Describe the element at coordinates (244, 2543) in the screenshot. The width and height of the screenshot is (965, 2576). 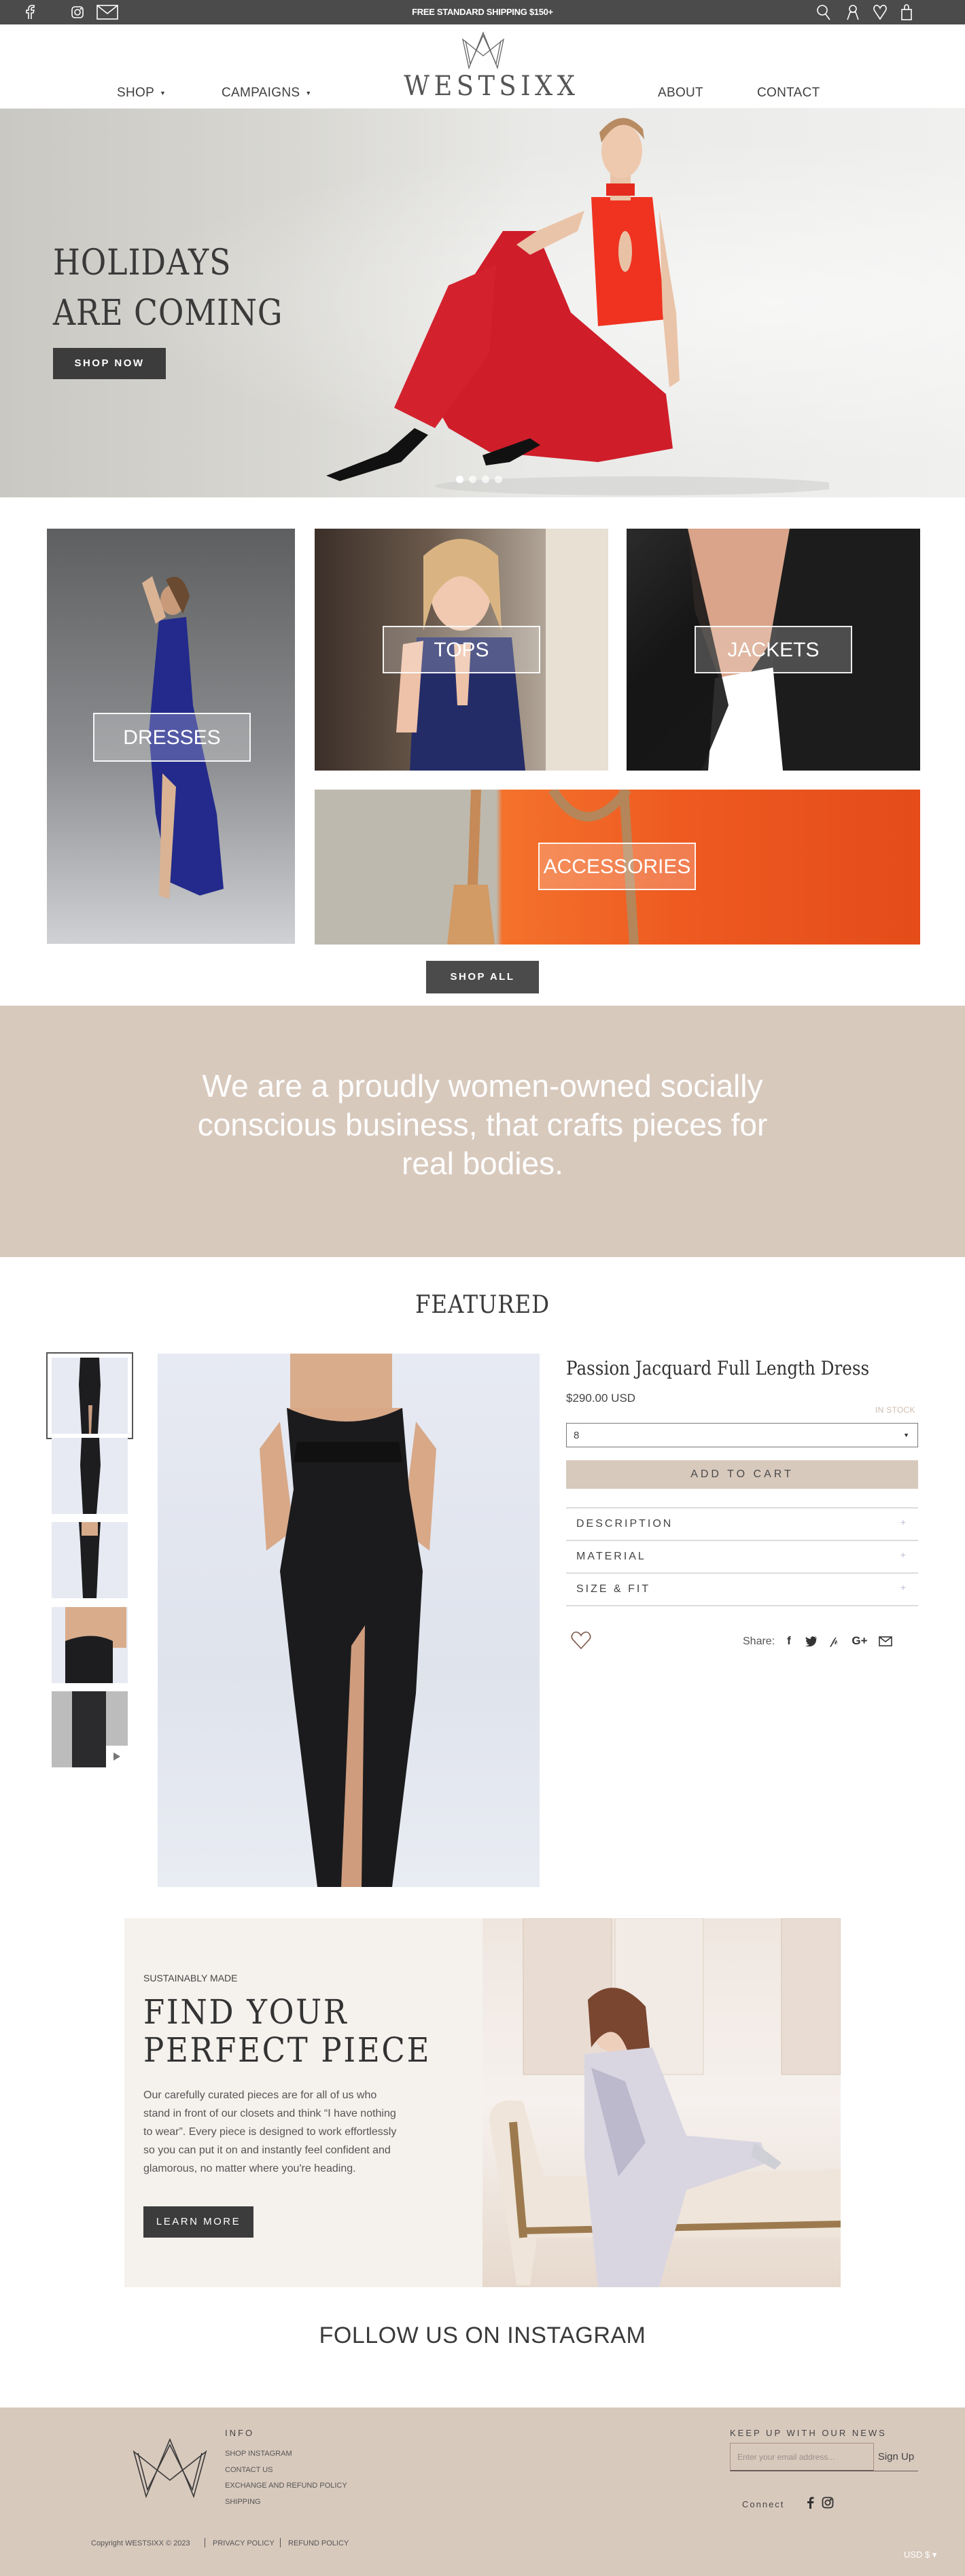
I see `privacy-policy-link: PRIVACY POLICY` at that location.